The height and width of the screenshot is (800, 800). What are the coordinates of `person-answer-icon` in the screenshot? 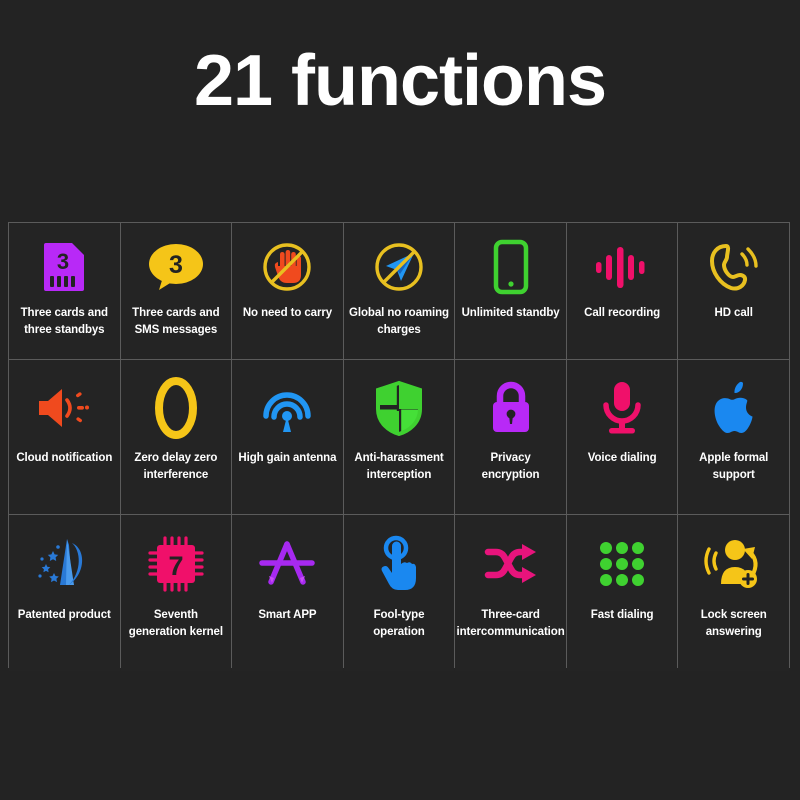 It's located at (733, 564).